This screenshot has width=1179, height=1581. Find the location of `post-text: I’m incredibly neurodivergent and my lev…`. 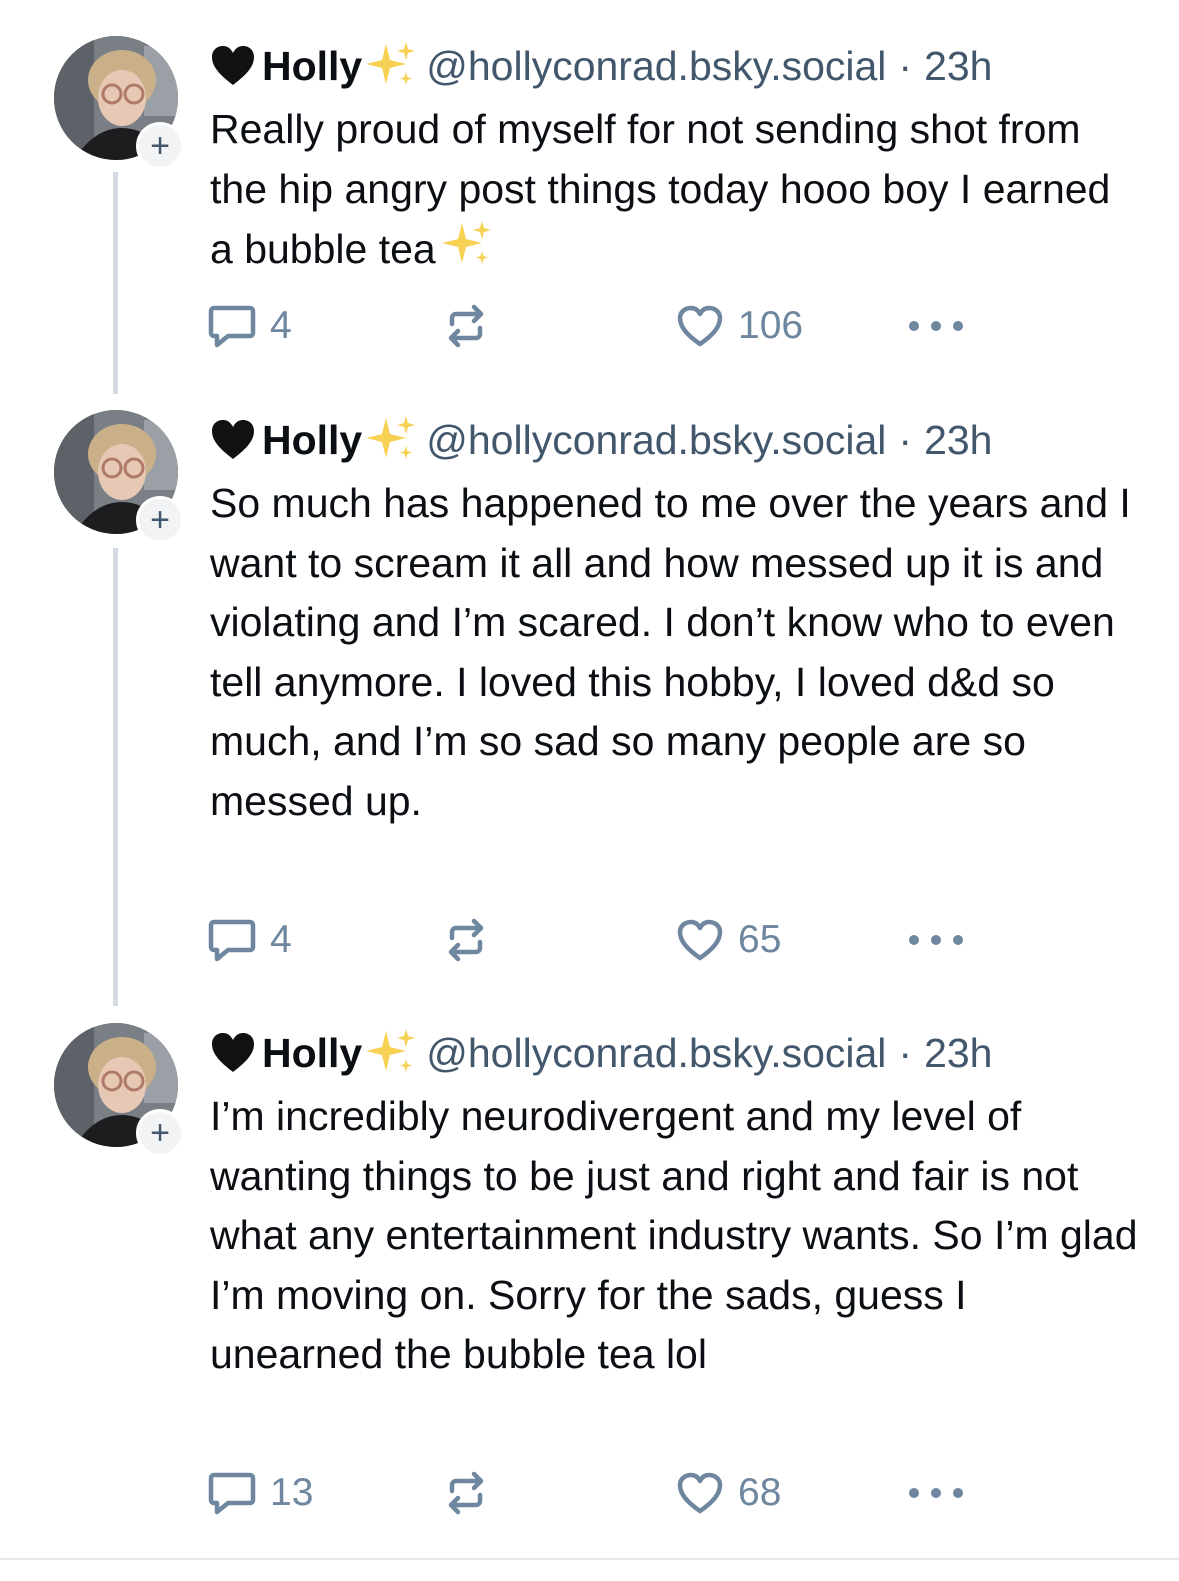

post-text: I’m incredibly neurodivergent and my lev… is located at coordinates (674, 1235).